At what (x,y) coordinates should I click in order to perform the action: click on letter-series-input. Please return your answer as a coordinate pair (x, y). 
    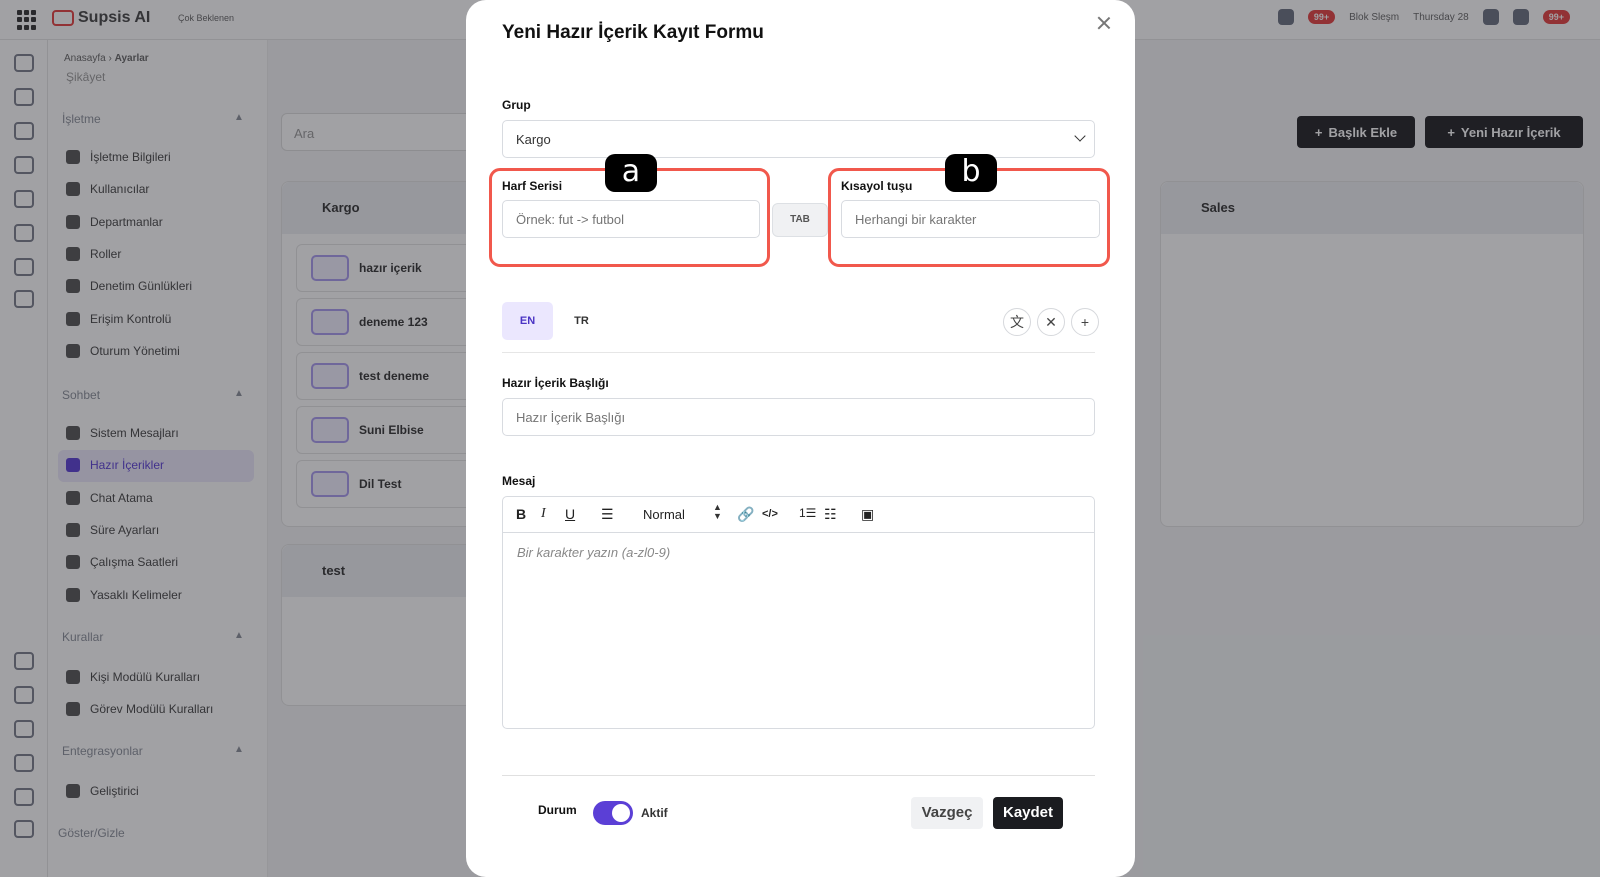
    Looking at the image, I should click on (631, 219).